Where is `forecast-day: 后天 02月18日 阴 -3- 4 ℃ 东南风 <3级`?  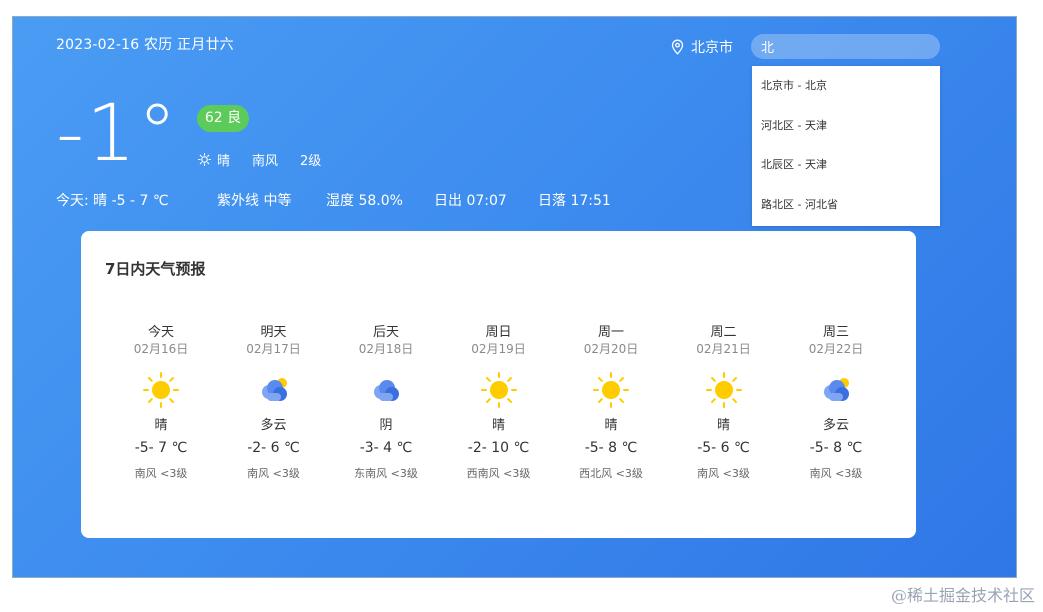 forecast-day: 后天 02月18日 阴 -3- 4 ℃ 东南风 <3级 is located at coordinates (386, 402).